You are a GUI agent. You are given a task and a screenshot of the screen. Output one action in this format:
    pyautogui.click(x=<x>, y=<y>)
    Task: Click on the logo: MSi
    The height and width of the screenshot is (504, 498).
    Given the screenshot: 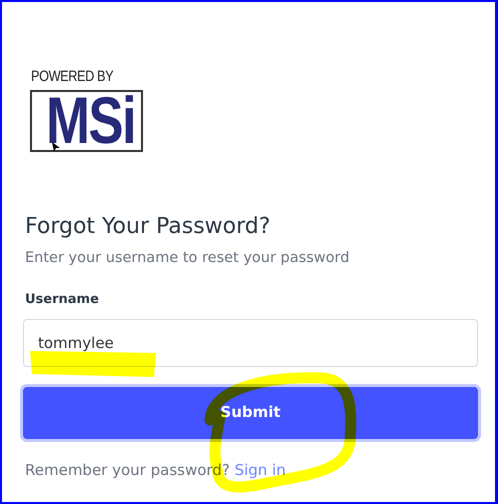 What is the action you would take?
    pyautogui.click(x=86, y=121)
    